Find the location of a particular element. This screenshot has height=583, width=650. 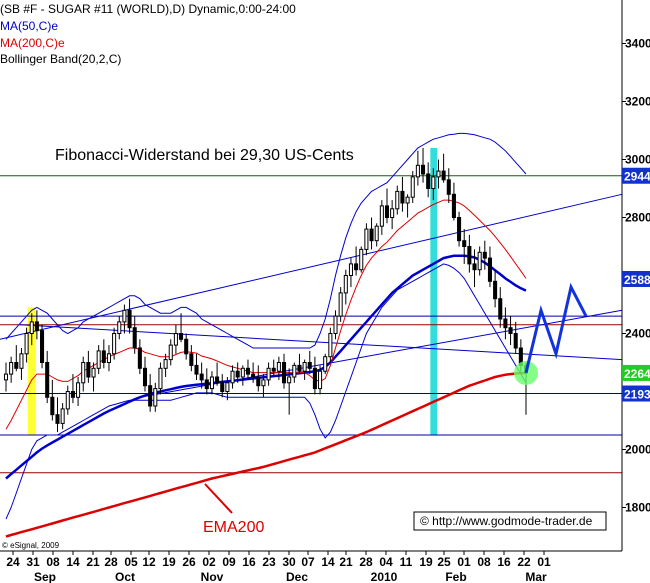

ema200-annotation: EMA200 is located at coordinates (233, 527).